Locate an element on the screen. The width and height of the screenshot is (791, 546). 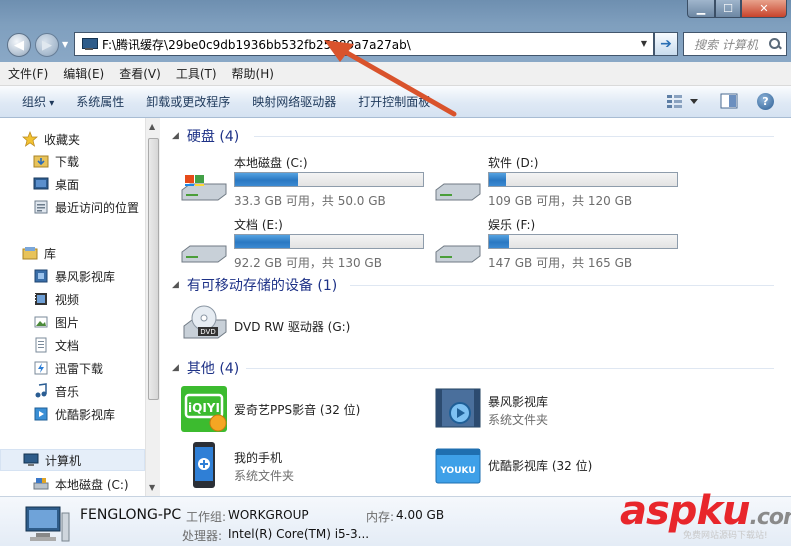
nav-item-label: 优酷影视库 is located at coordinates (85, 414).